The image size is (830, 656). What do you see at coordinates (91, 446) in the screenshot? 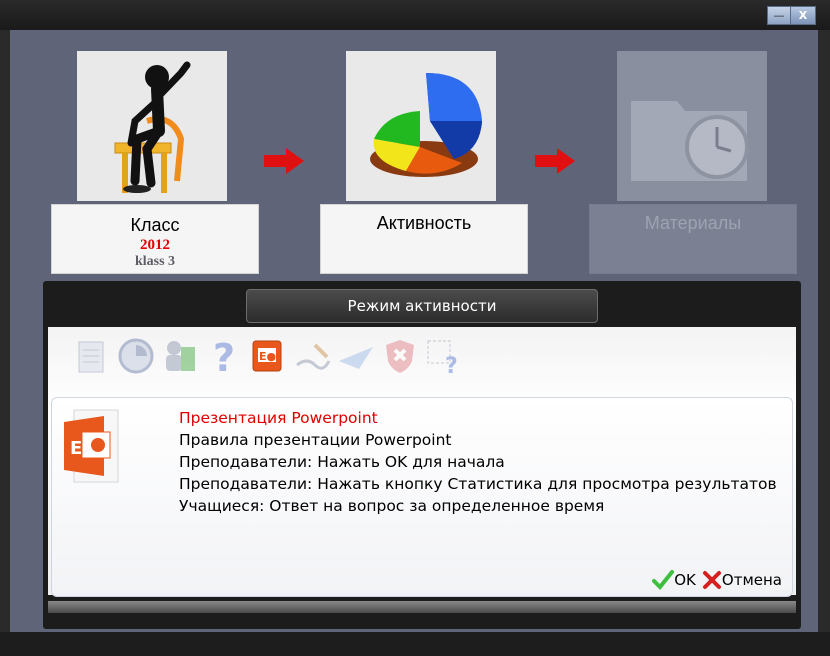
I see `powerpoint-large-icon: E` at bounding box center [91, 446].